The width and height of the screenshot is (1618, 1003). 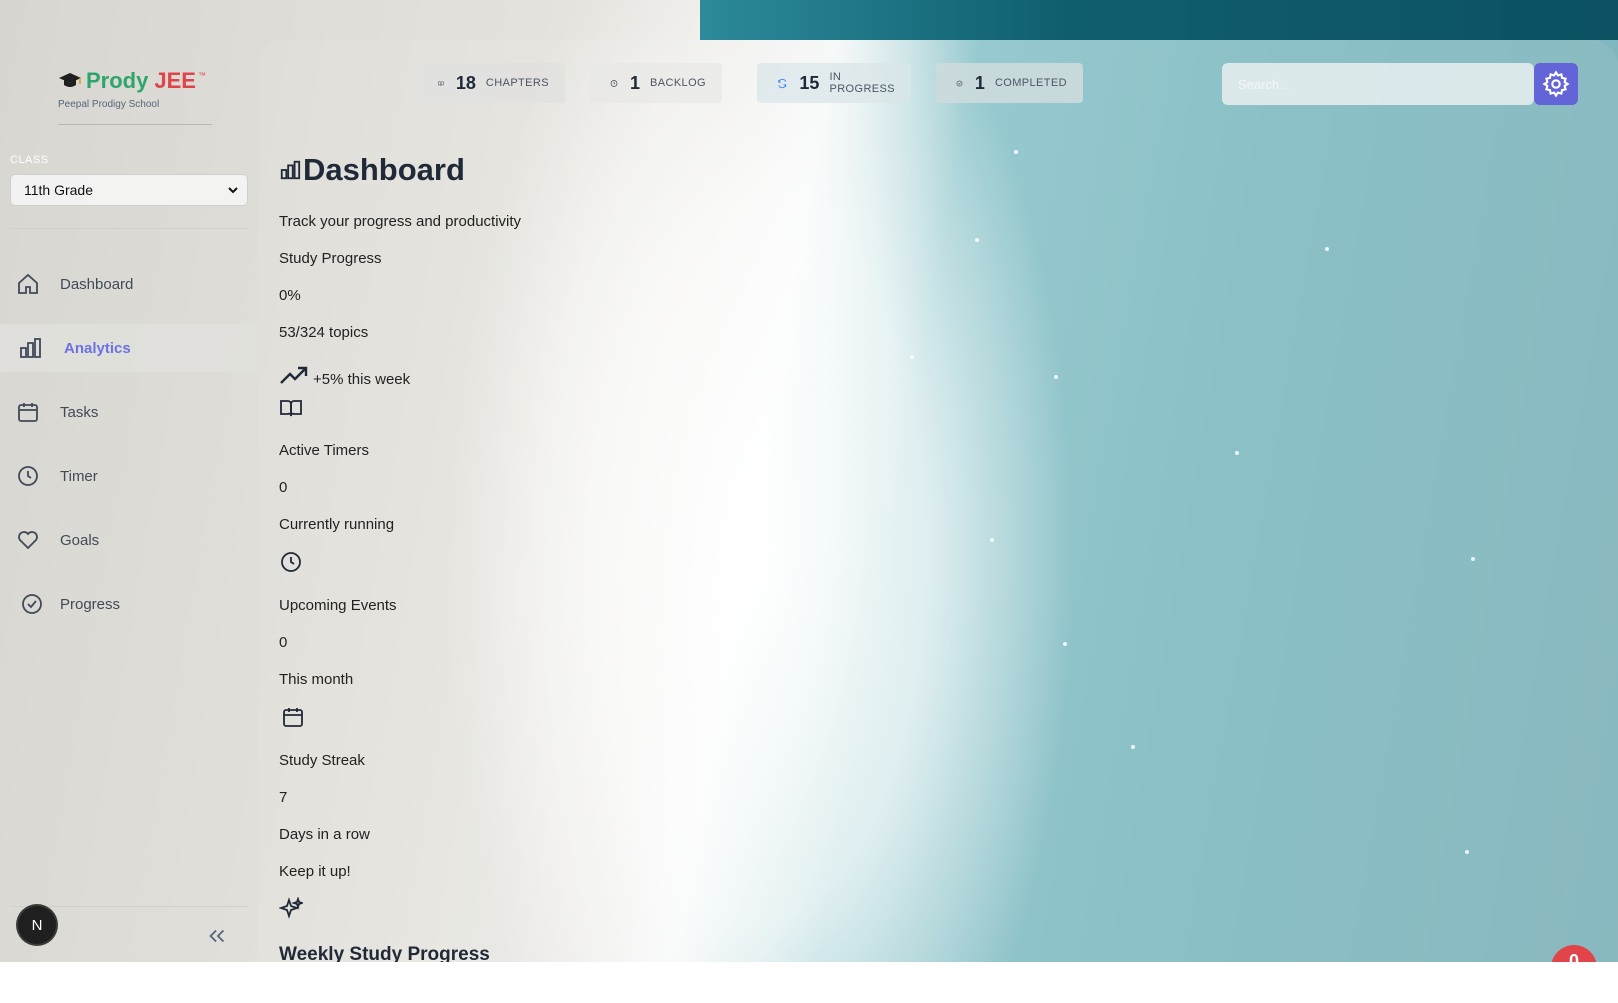 What do you see at coordinates (1159, 20) in the screenshot?
I see `background-ocean` at bounding box center [1159, 20].